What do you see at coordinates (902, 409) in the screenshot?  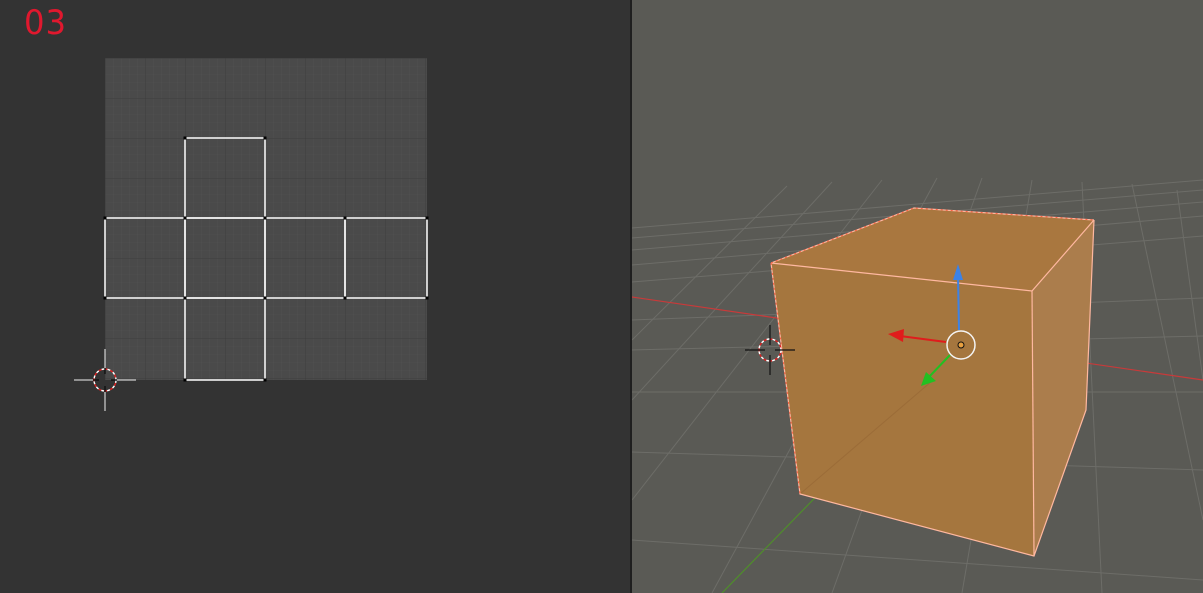 I see `cube-front-face` at bounding box center [902, 409].